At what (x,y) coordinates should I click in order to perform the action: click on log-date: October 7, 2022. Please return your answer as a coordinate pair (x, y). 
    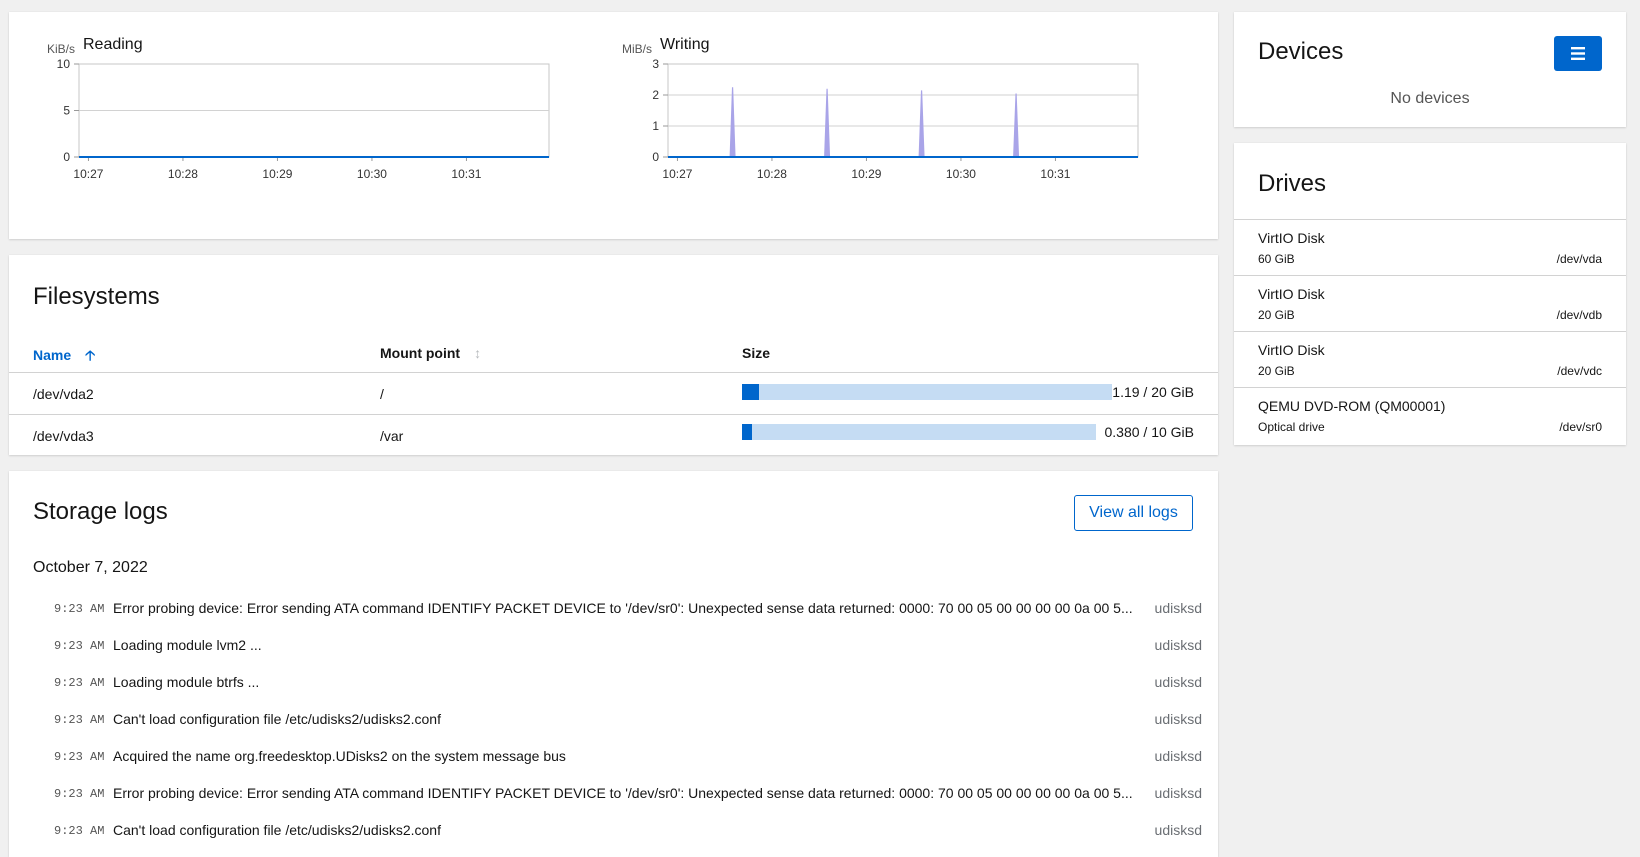
    Looking at the image, I should click on (90, 567).